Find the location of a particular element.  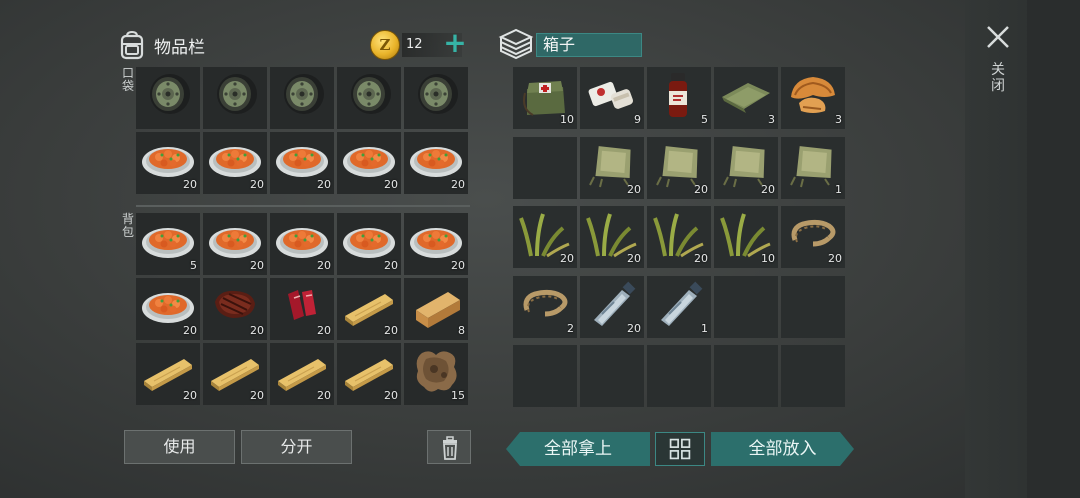

right-panel is located at coordinates (1022, 249).